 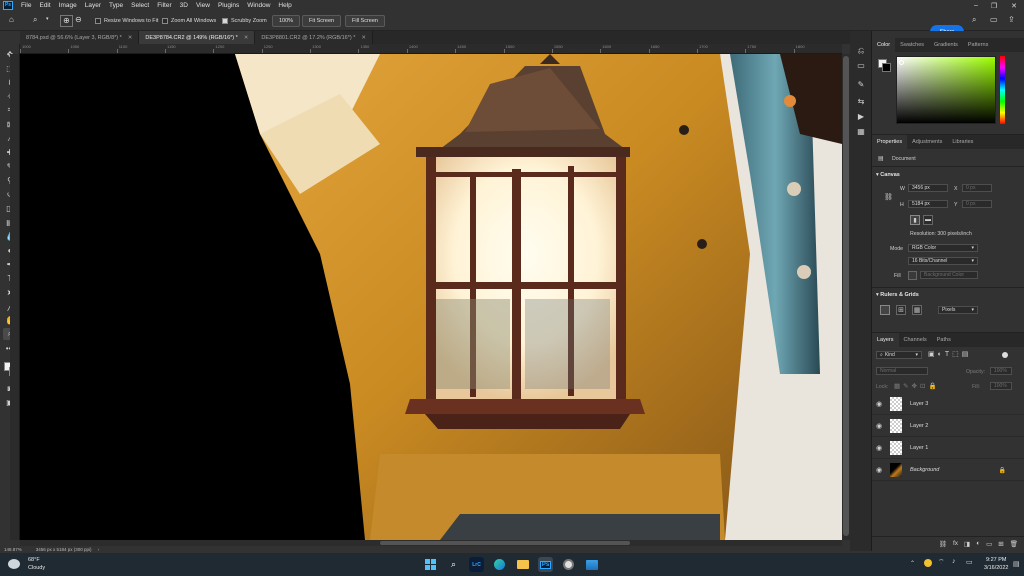 What do you see at coordinates (977, 188) in the screenshot?
I see `x-field: 0 px` at bounding box center [977, 188].